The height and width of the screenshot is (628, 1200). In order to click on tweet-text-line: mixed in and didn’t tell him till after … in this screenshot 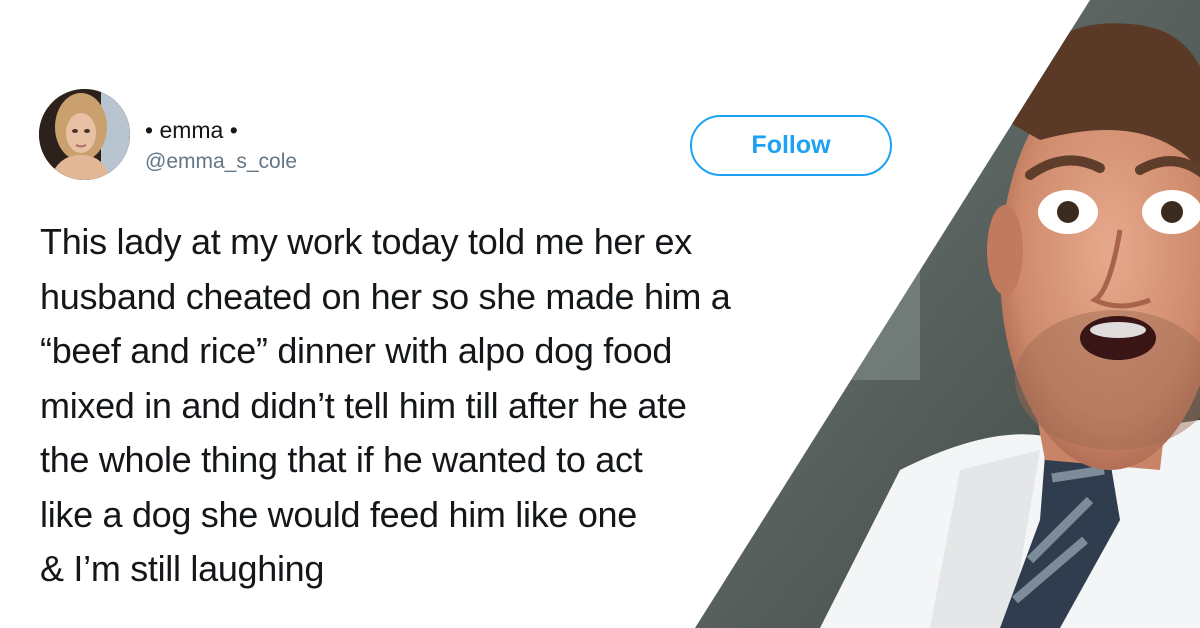, I will do `click(363, 405)`.